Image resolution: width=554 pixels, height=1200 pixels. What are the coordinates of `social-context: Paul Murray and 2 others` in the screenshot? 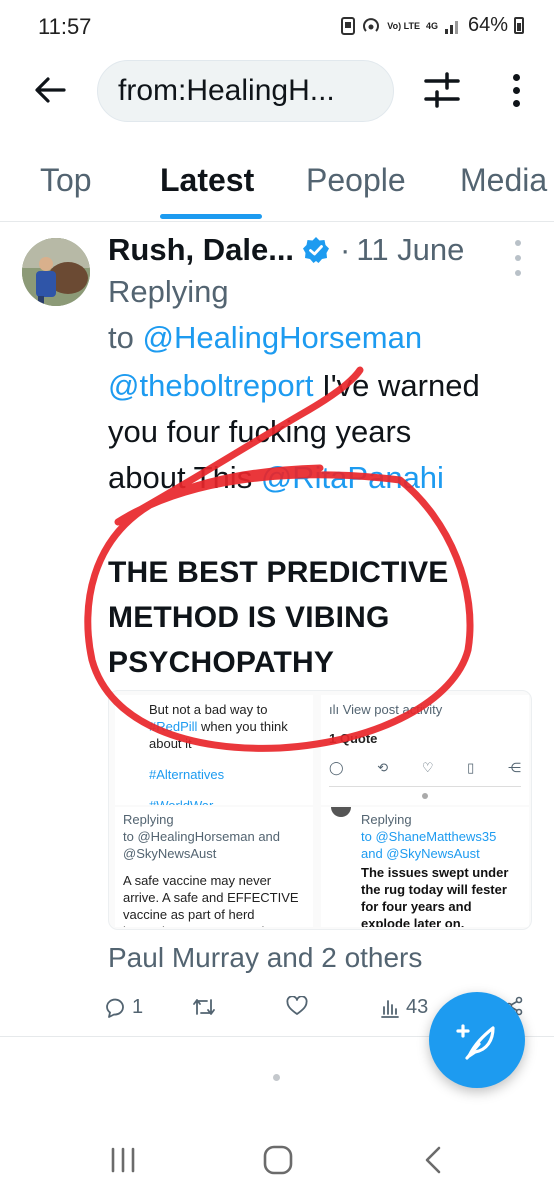 It's located at (265, 958).